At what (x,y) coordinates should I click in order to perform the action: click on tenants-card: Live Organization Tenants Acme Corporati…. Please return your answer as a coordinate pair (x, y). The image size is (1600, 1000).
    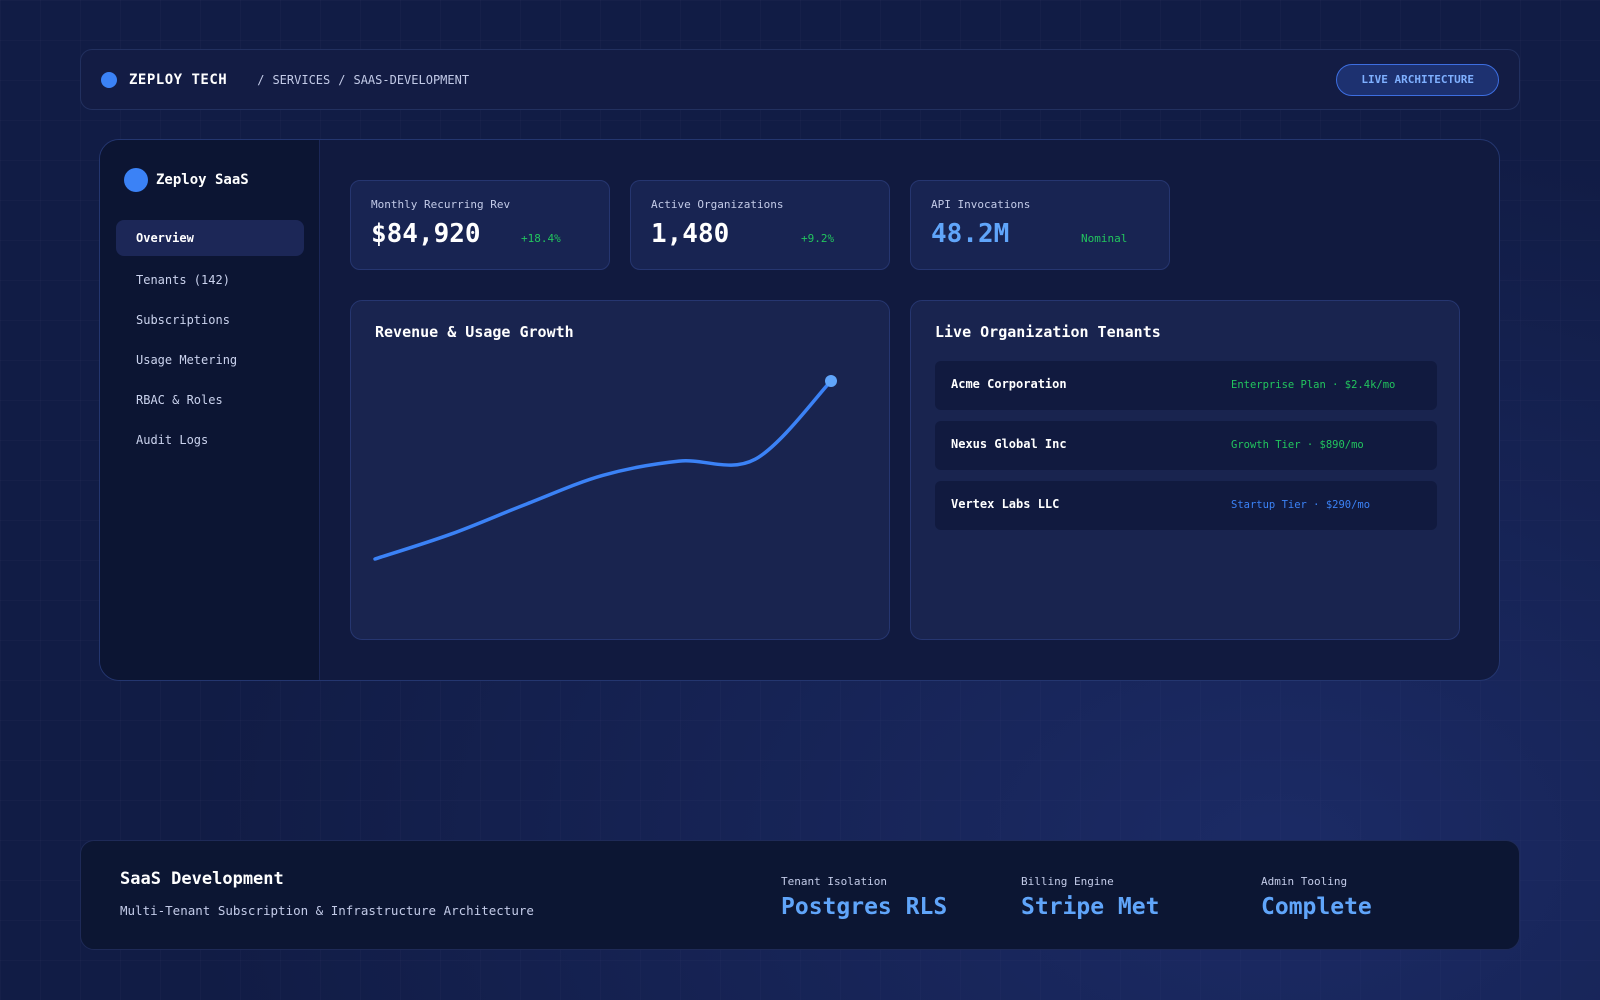
    Looking at the image, I should click on (1185, 470).